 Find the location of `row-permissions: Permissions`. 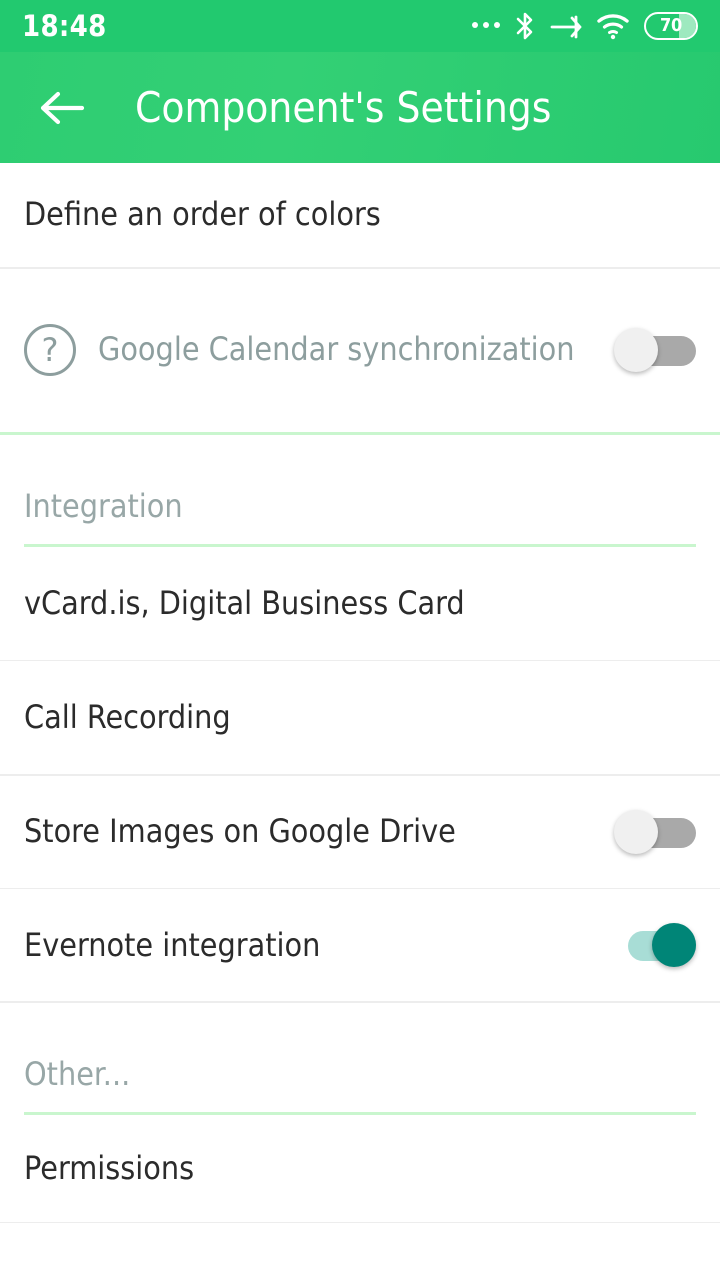

row-permissions: Permissions is located at coordinates (360, 1168).